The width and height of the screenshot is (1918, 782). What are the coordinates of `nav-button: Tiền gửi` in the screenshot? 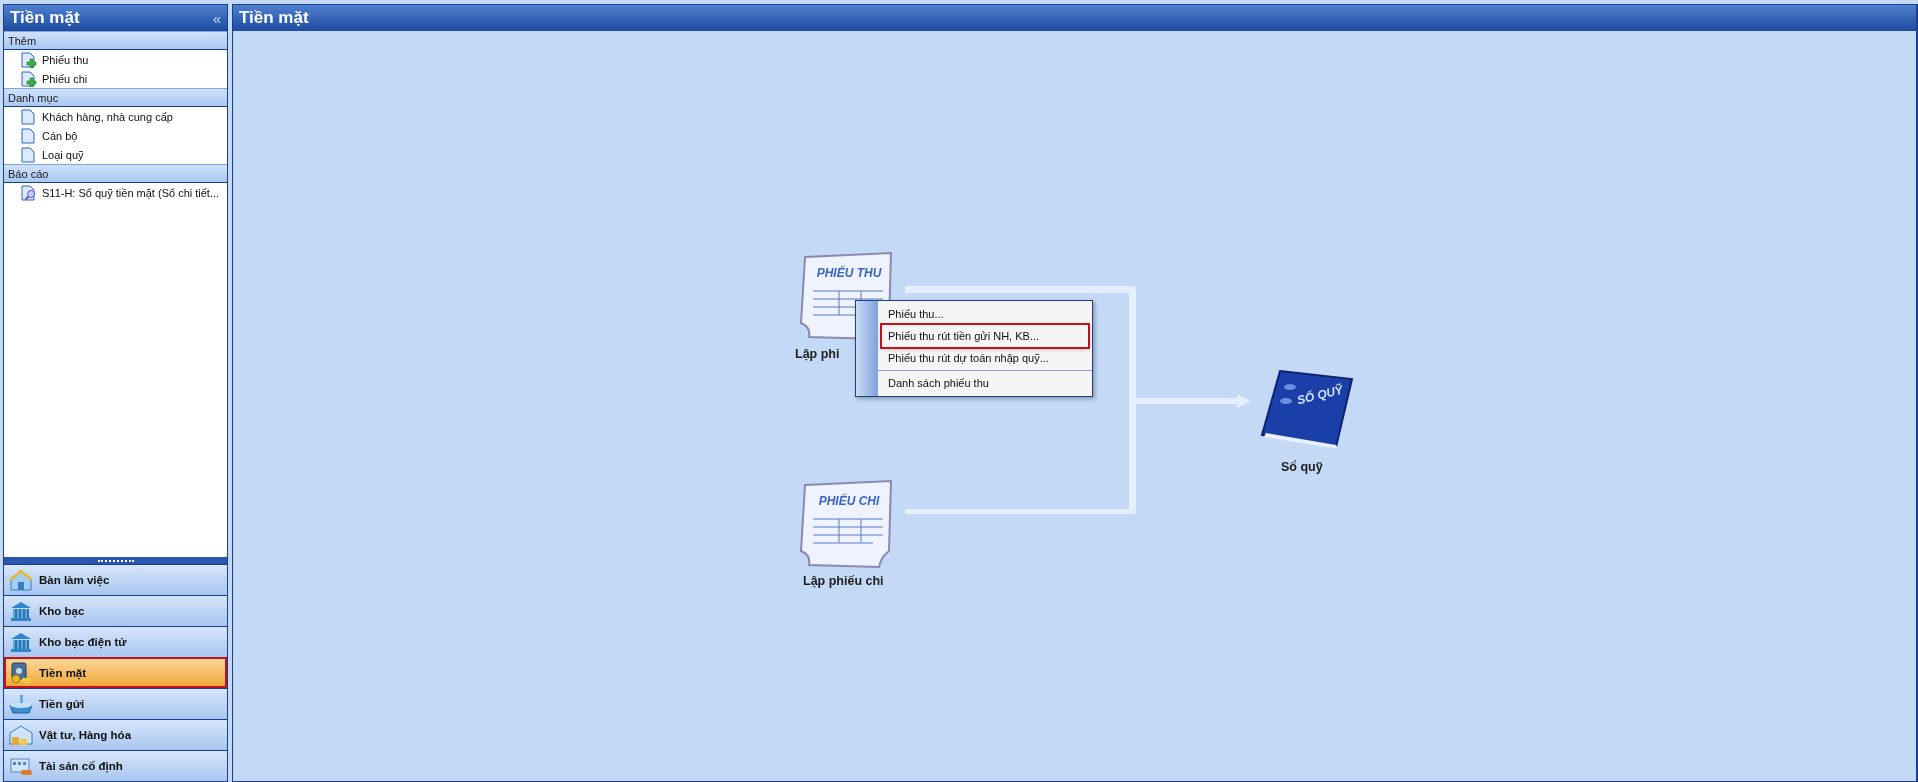 It's located at (115, 703).